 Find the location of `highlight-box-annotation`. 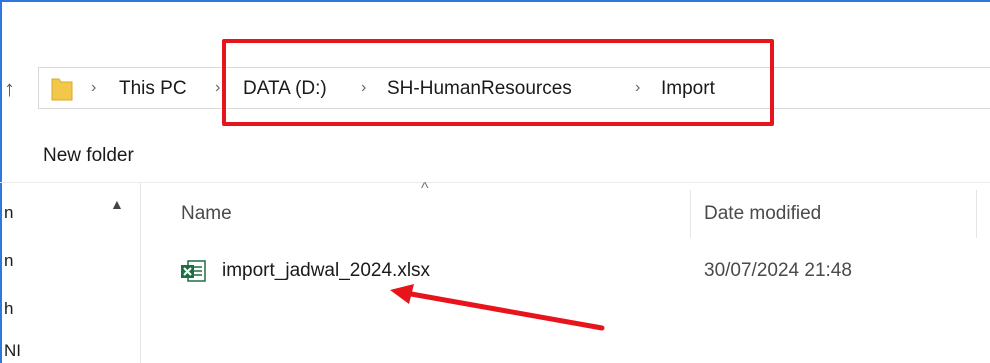

highlight-box-annotation is located at coordinates (498, 82).